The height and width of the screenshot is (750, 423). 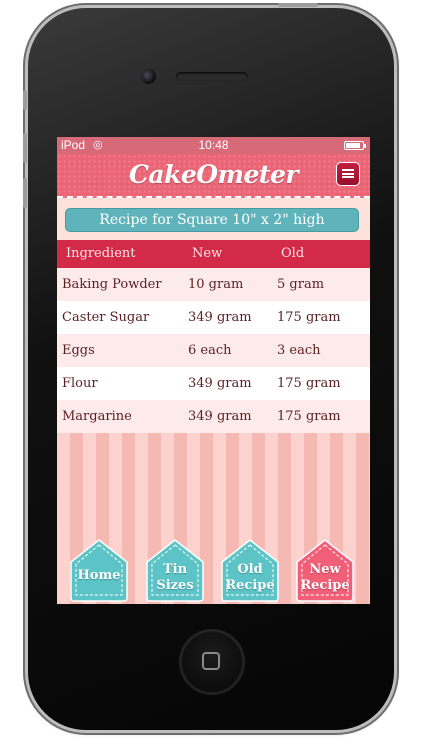 I want to click on table-header: Ingredient New Old, so click(x=213, y=254).